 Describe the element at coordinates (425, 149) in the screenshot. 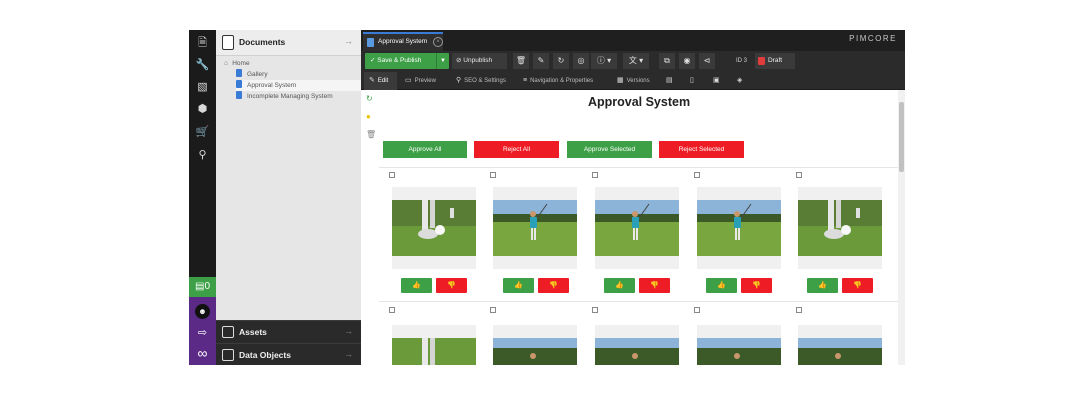

I see `approve-all-button: Approve All` at that location.